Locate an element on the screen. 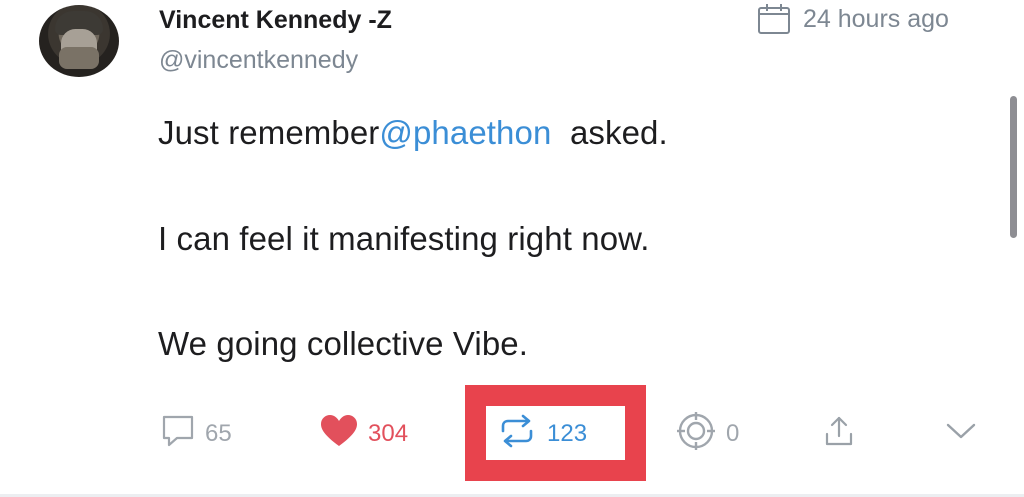 This screenshot has height=497, width=1024. target-icon is located at coordinates (696, 434).